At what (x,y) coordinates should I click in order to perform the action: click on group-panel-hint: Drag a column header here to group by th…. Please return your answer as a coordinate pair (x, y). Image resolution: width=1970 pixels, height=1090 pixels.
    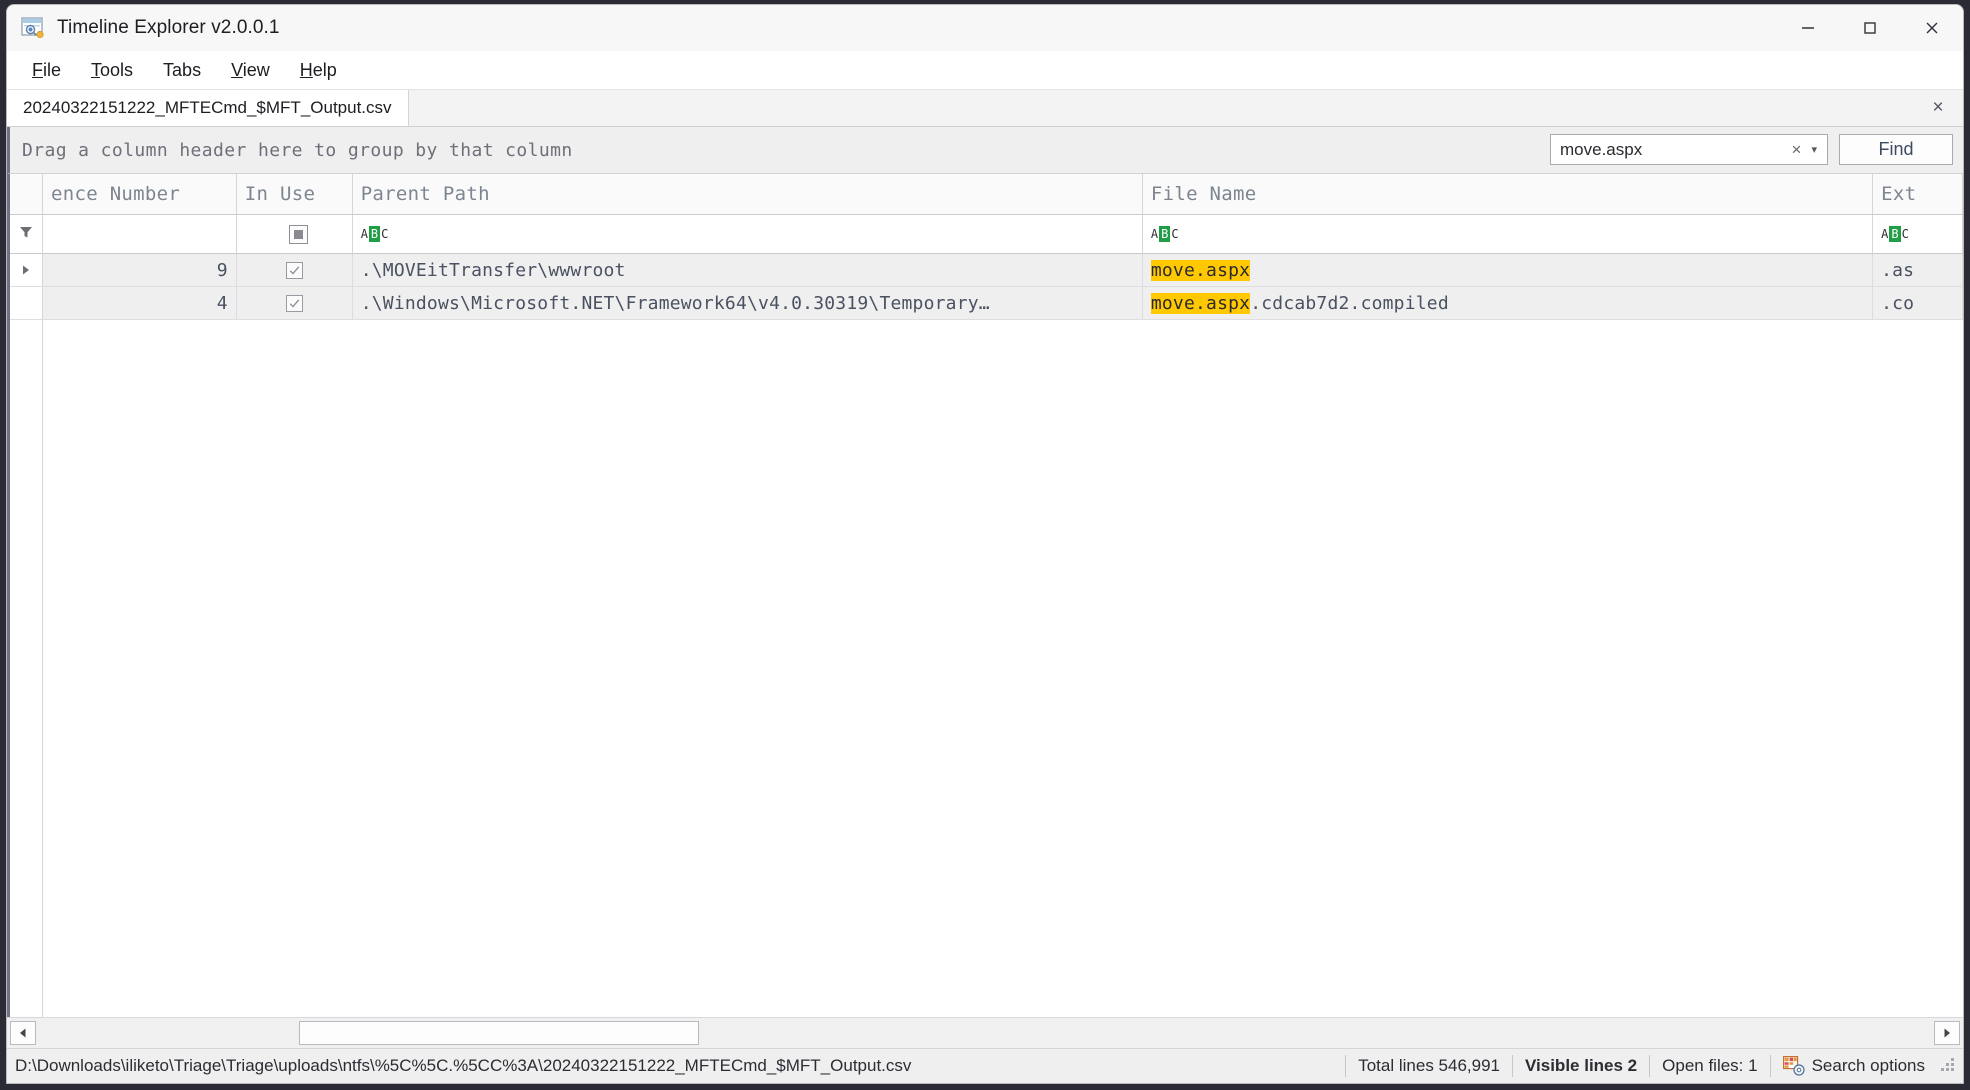
    Looking at the image, I should click on (297, 150).